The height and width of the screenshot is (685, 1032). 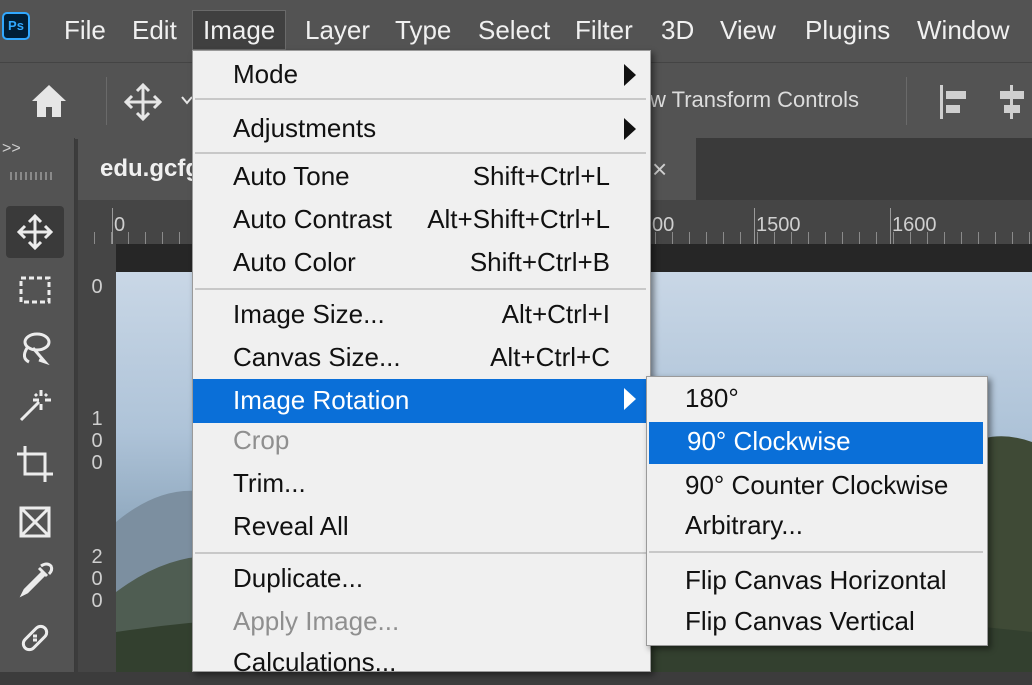 I want to click on menu-item-flip-horizontal: Flip Canvas Horizontal, so click(x=817, y=582).